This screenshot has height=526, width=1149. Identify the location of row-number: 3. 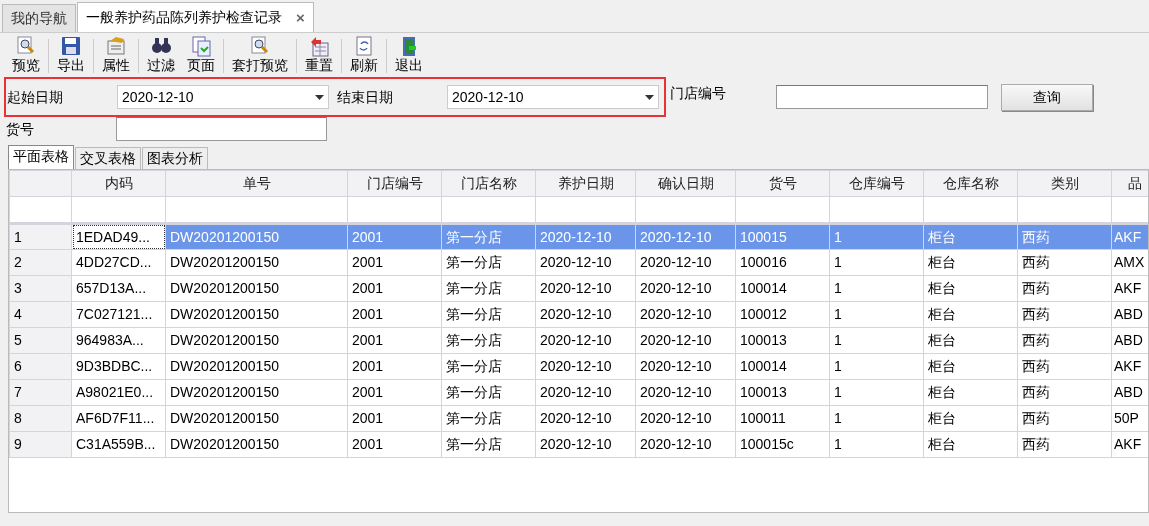
(40, 288).